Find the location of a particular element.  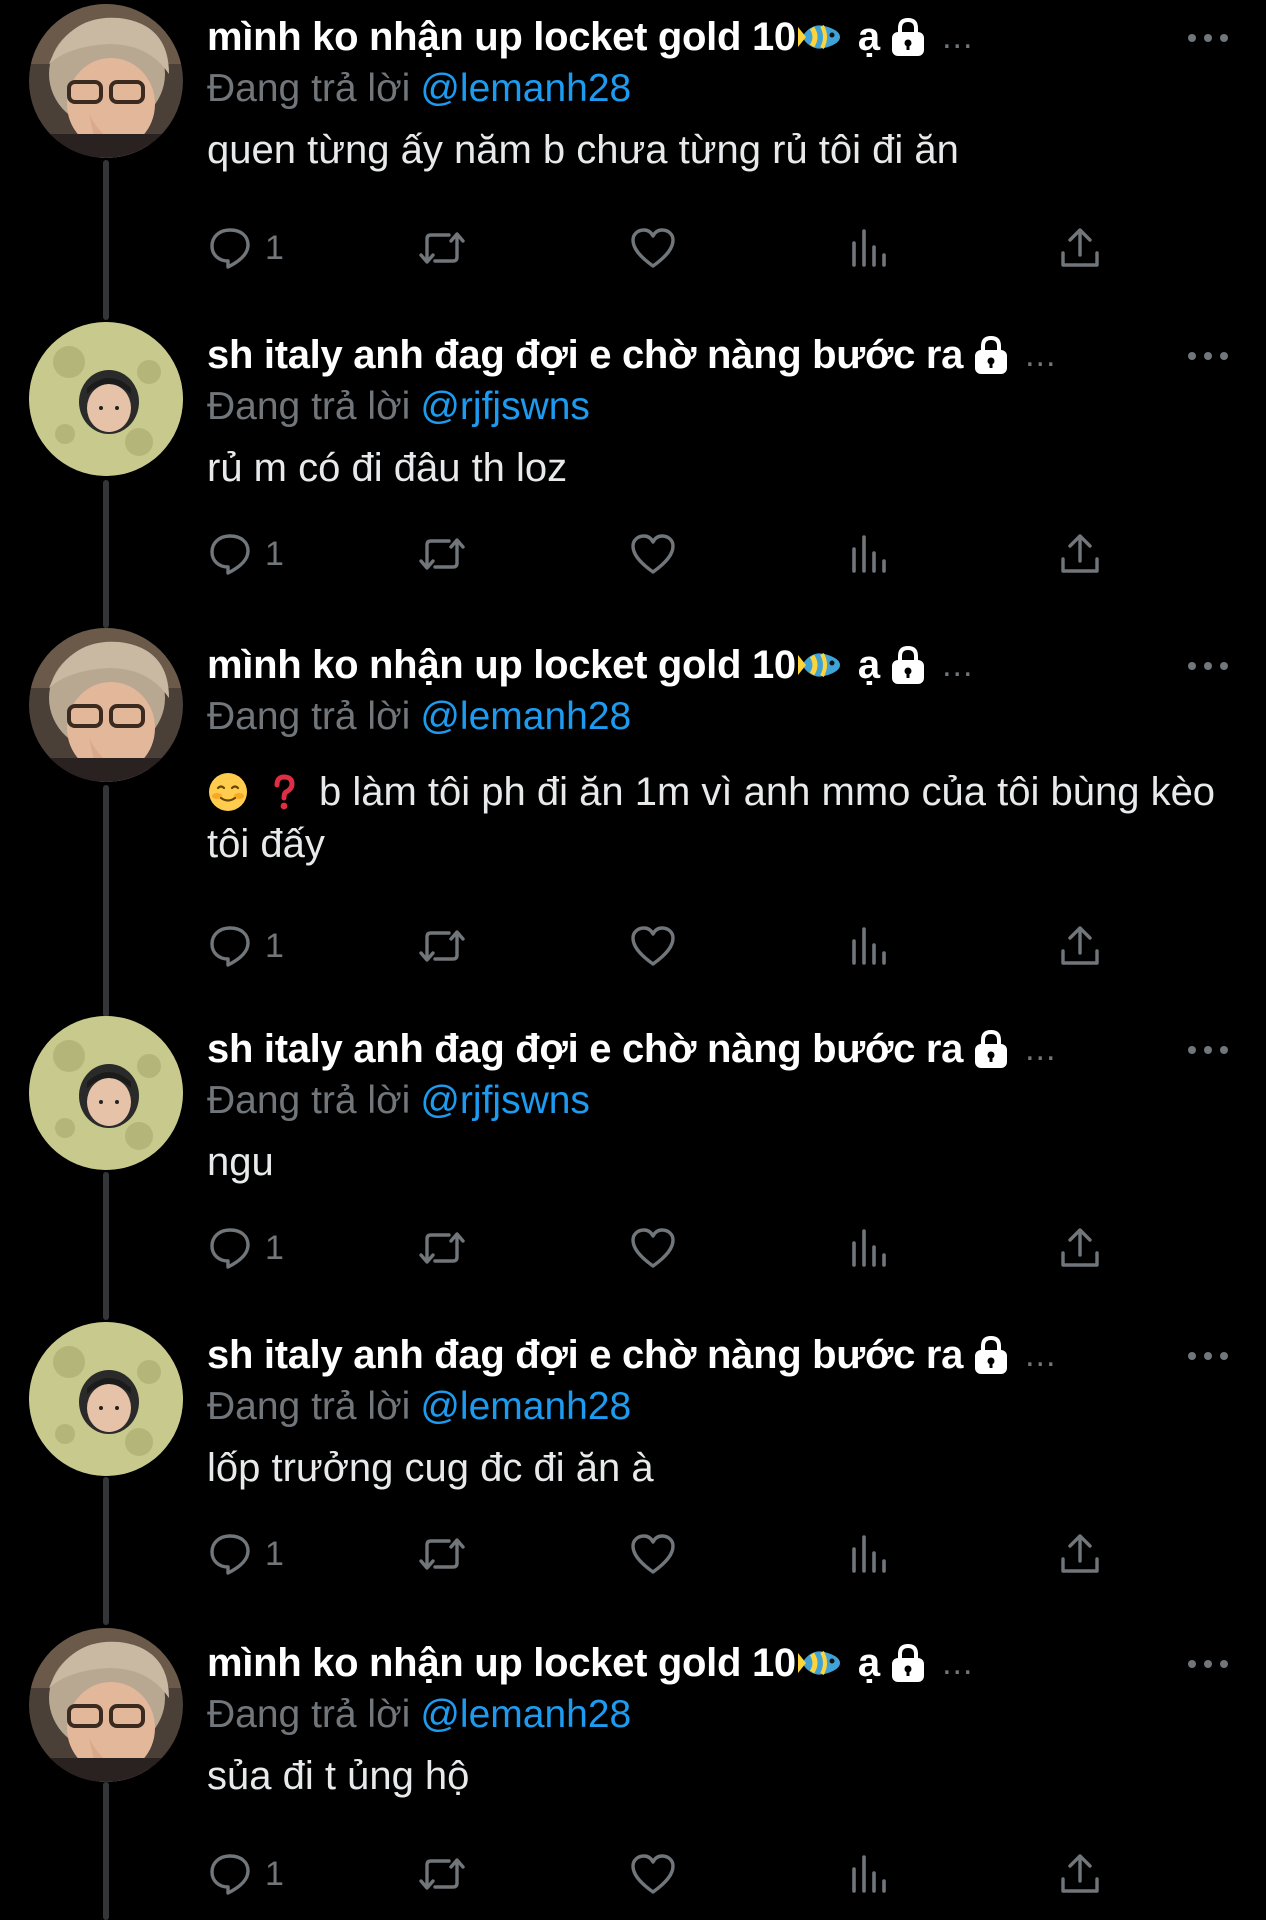

avatar-face-in-hole is located at coordinates (106, 399).